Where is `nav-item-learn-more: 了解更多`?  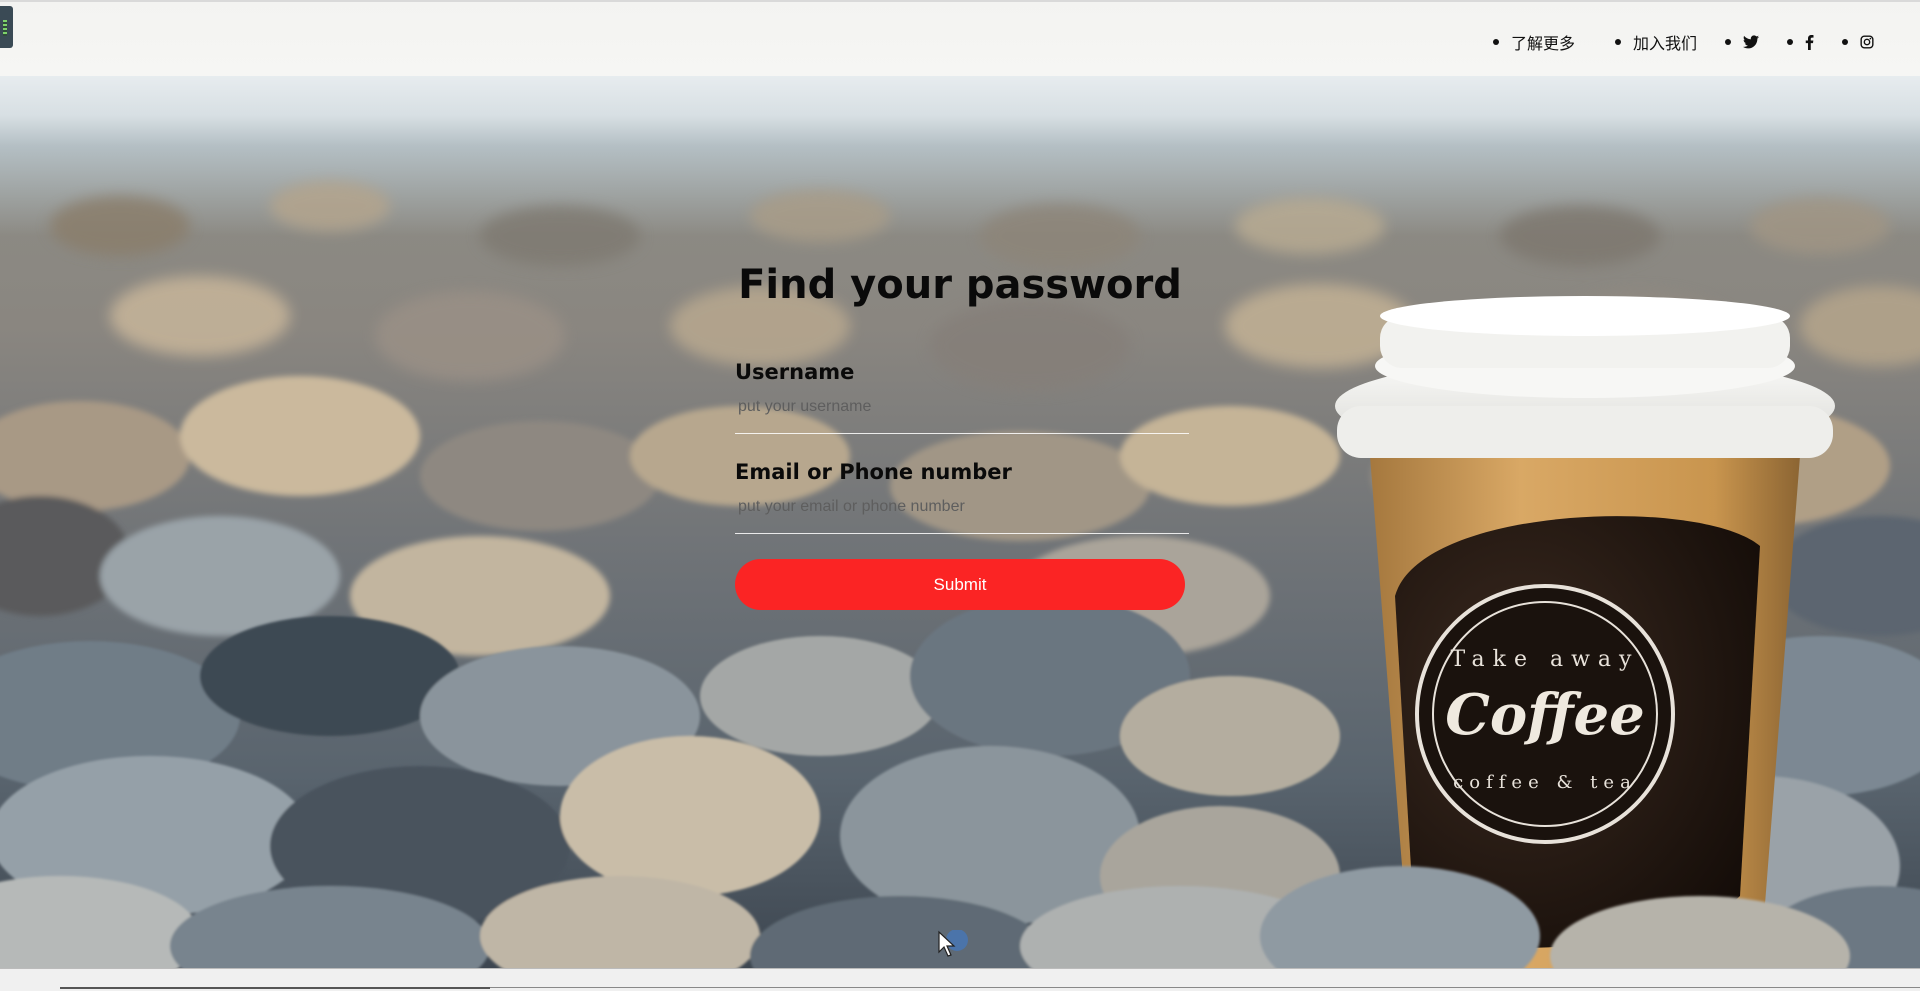 nav-item-learn-more: 了解更多 is located at coordinates (1533, 42).